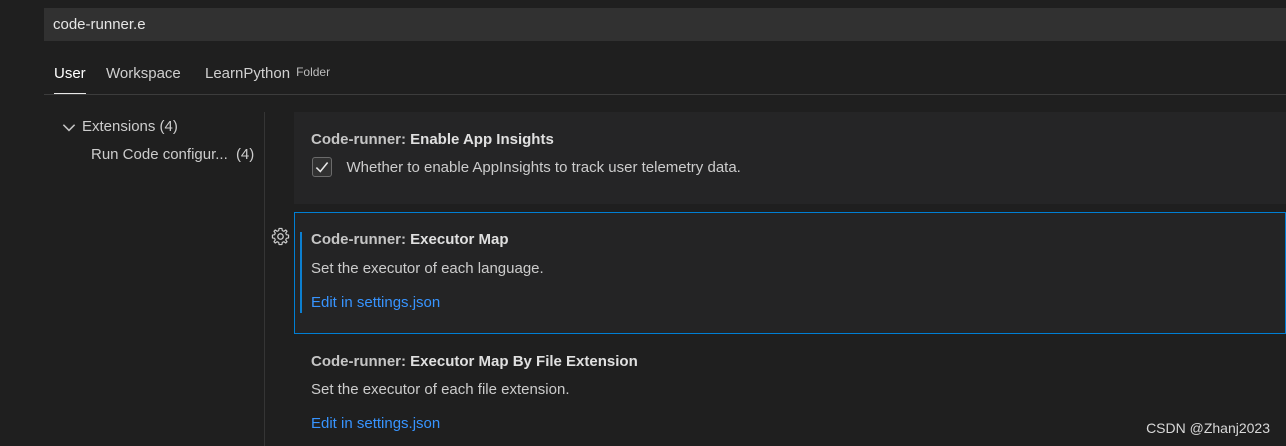 The width and height of the screenshot is (1286, 446). I want to click on toc-group-label: Extensions, so click(119, 126).